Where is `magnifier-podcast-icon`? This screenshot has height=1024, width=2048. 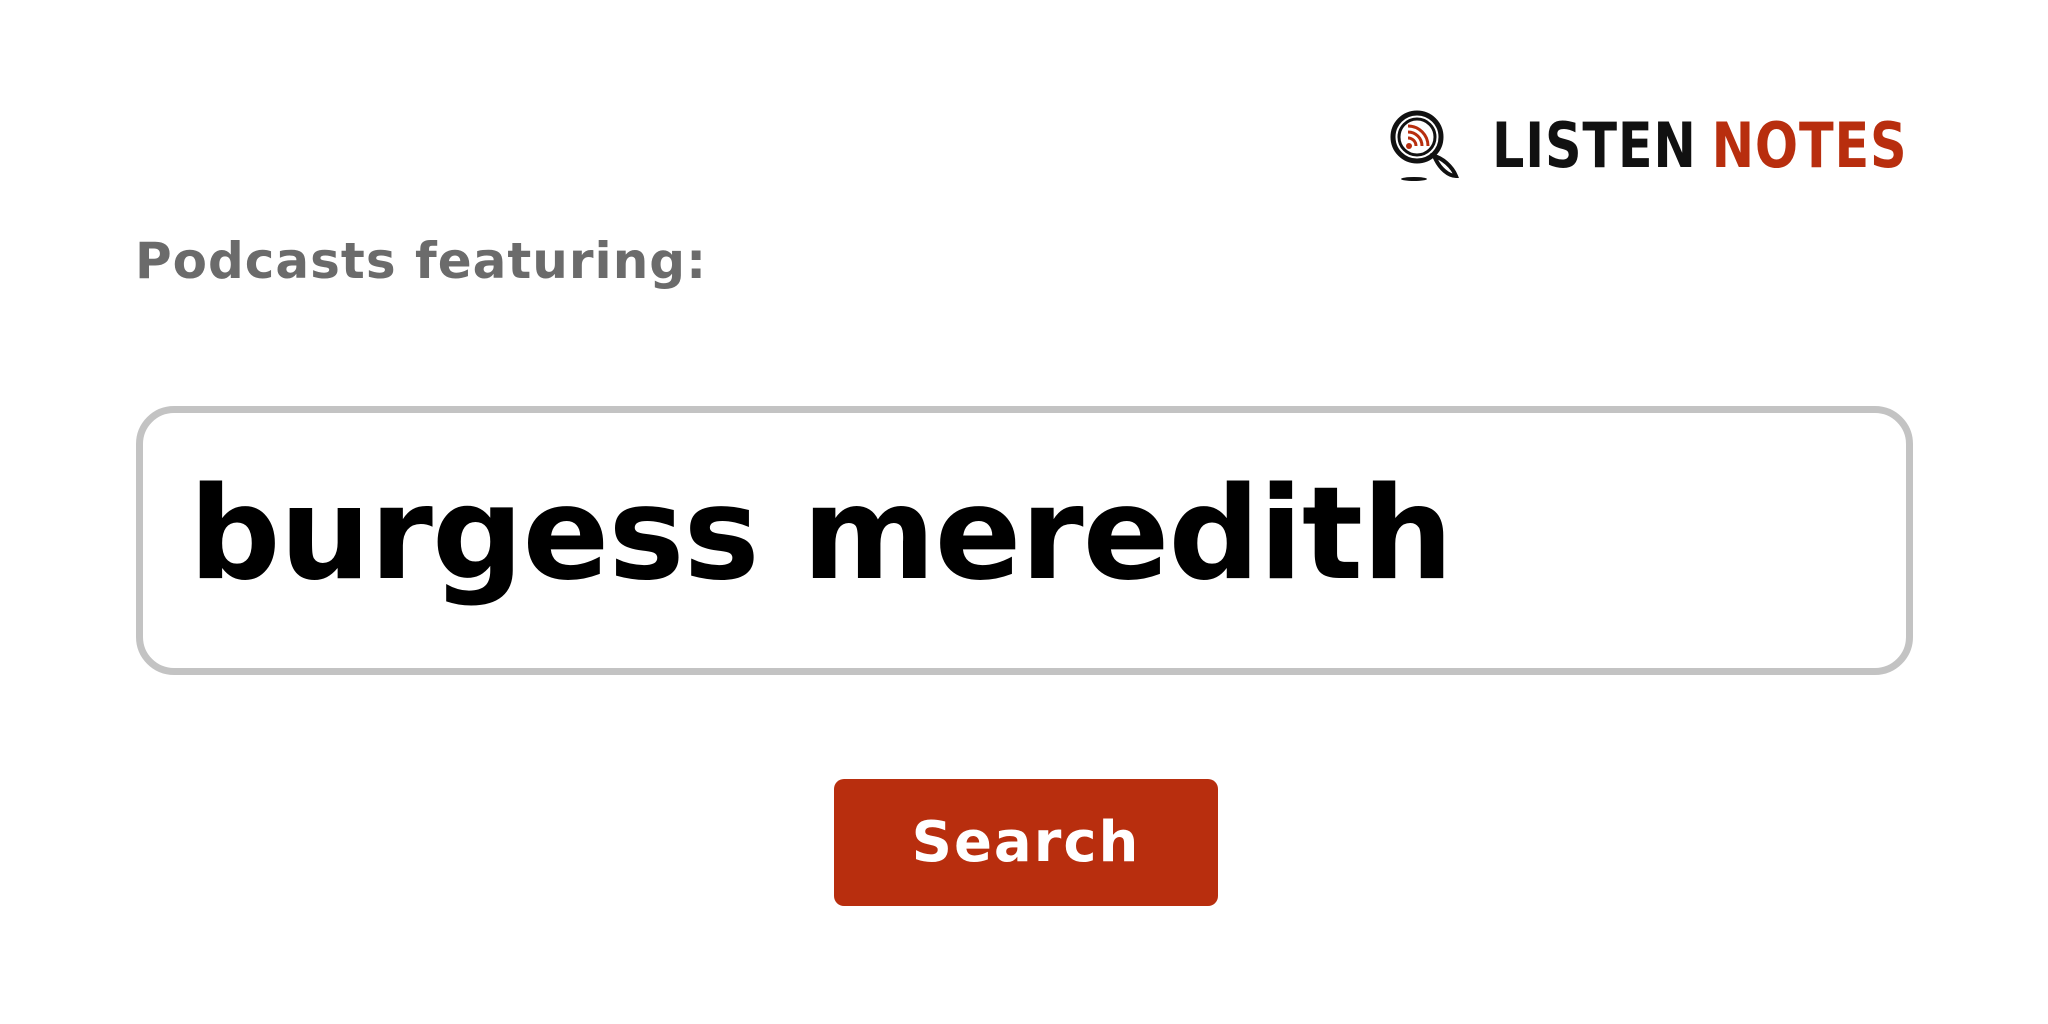
magnifier-podcast-icon is located at coordinates (1424, 145).